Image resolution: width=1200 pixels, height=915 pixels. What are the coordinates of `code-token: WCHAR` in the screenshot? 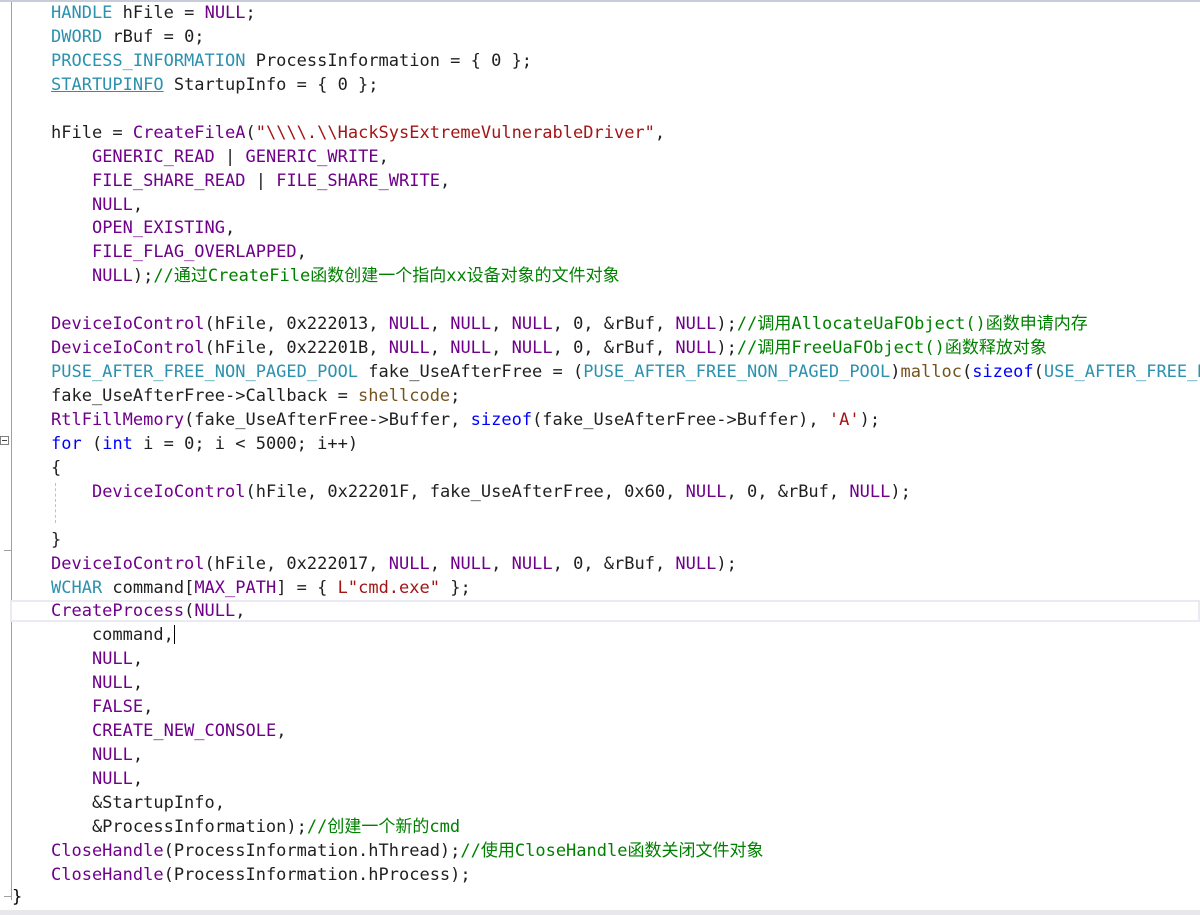 It's located at (77, 587).